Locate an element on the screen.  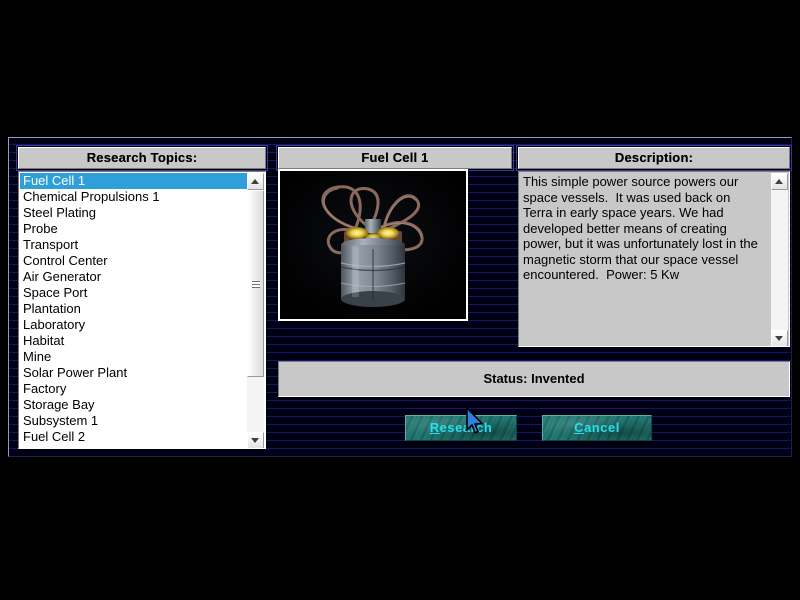
research-button-accel: R is located at coordinates (434, 427).